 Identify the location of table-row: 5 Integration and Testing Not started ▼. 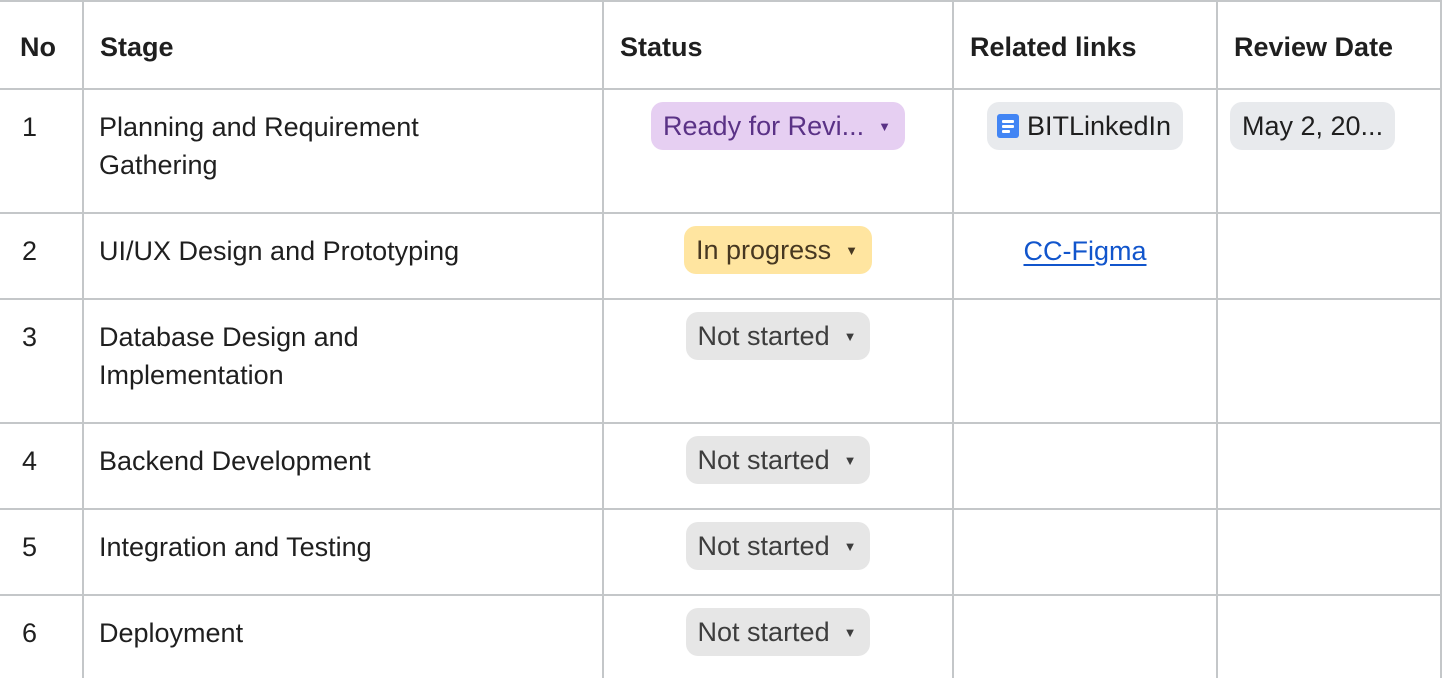
(721, 552).